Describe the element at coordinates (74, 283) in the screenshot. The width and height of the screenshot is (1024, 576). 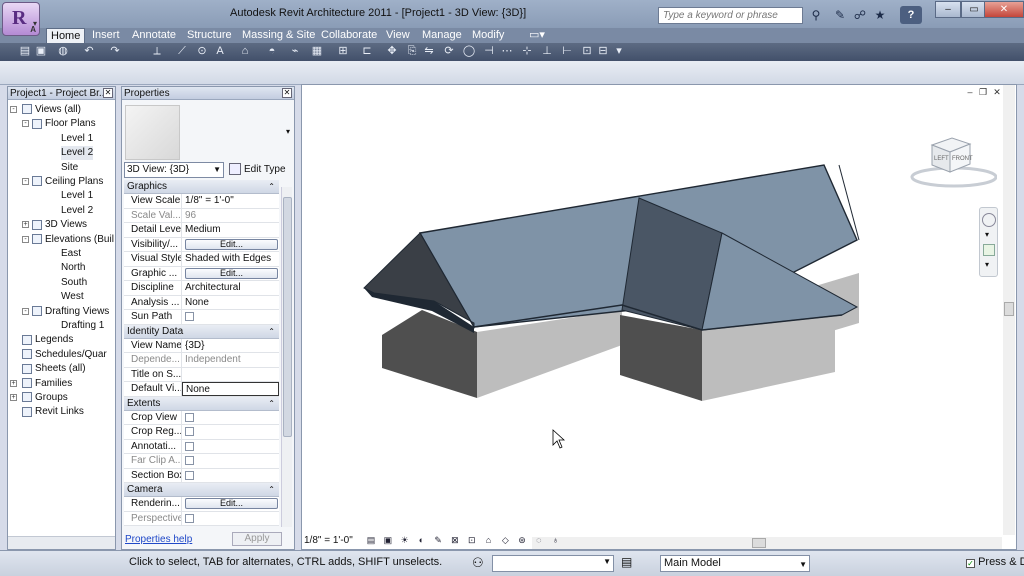
I see `tree-item: South` at that location.